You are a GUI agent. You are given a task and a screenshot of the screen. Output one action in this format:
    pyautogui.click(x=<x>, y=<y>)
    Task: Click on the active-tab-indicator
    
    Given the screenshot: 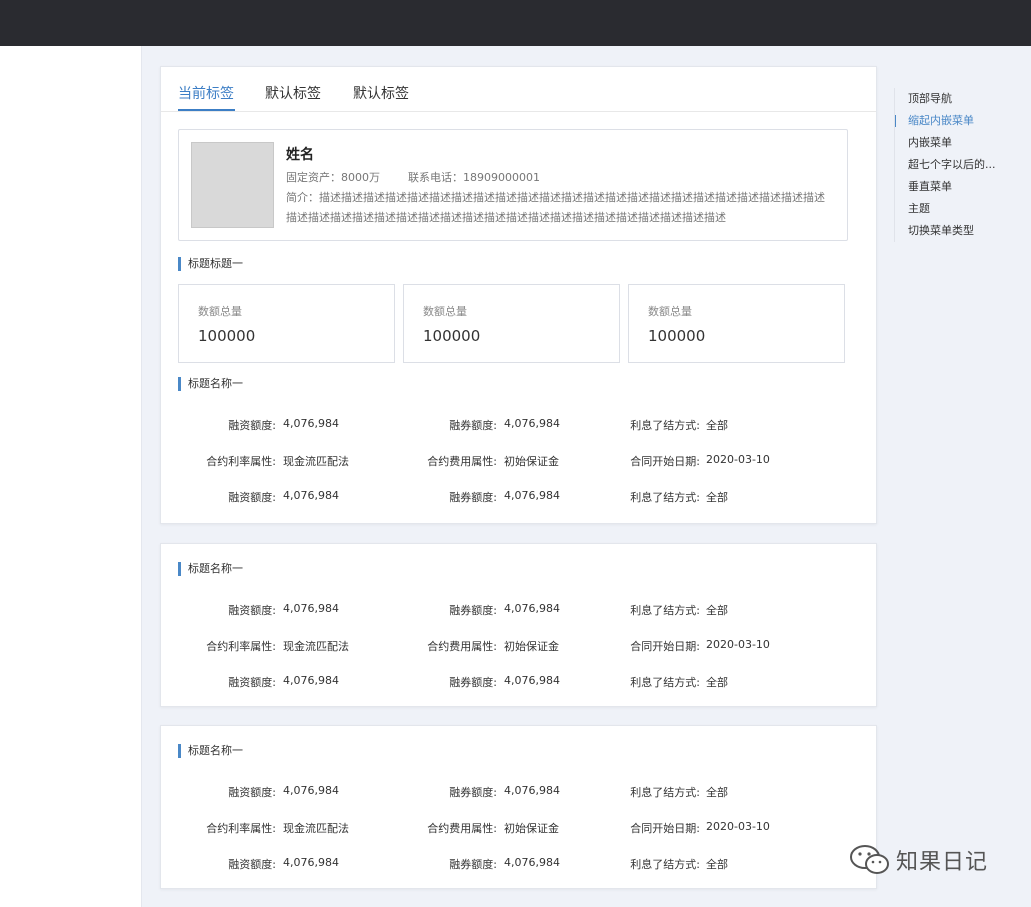 What is the action you would take?
    pyautogui.click(x=206, y=110)
    